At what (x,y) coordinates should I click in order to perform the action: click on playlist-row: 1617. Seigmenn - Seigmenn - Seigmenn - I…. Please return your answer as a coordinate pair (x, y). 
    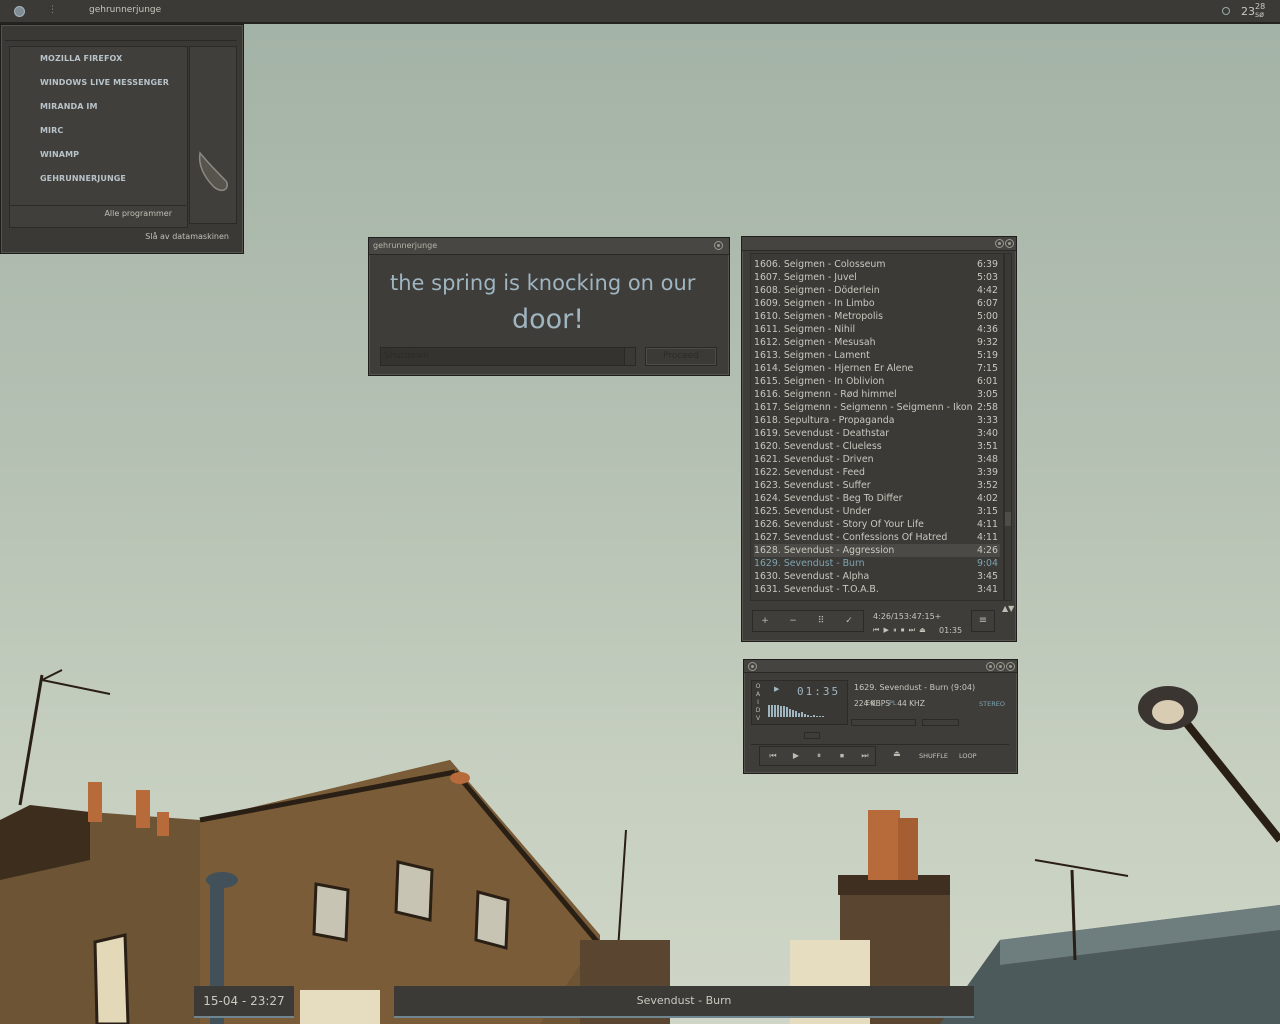
    Looking at the image, I should click on (877, 407).